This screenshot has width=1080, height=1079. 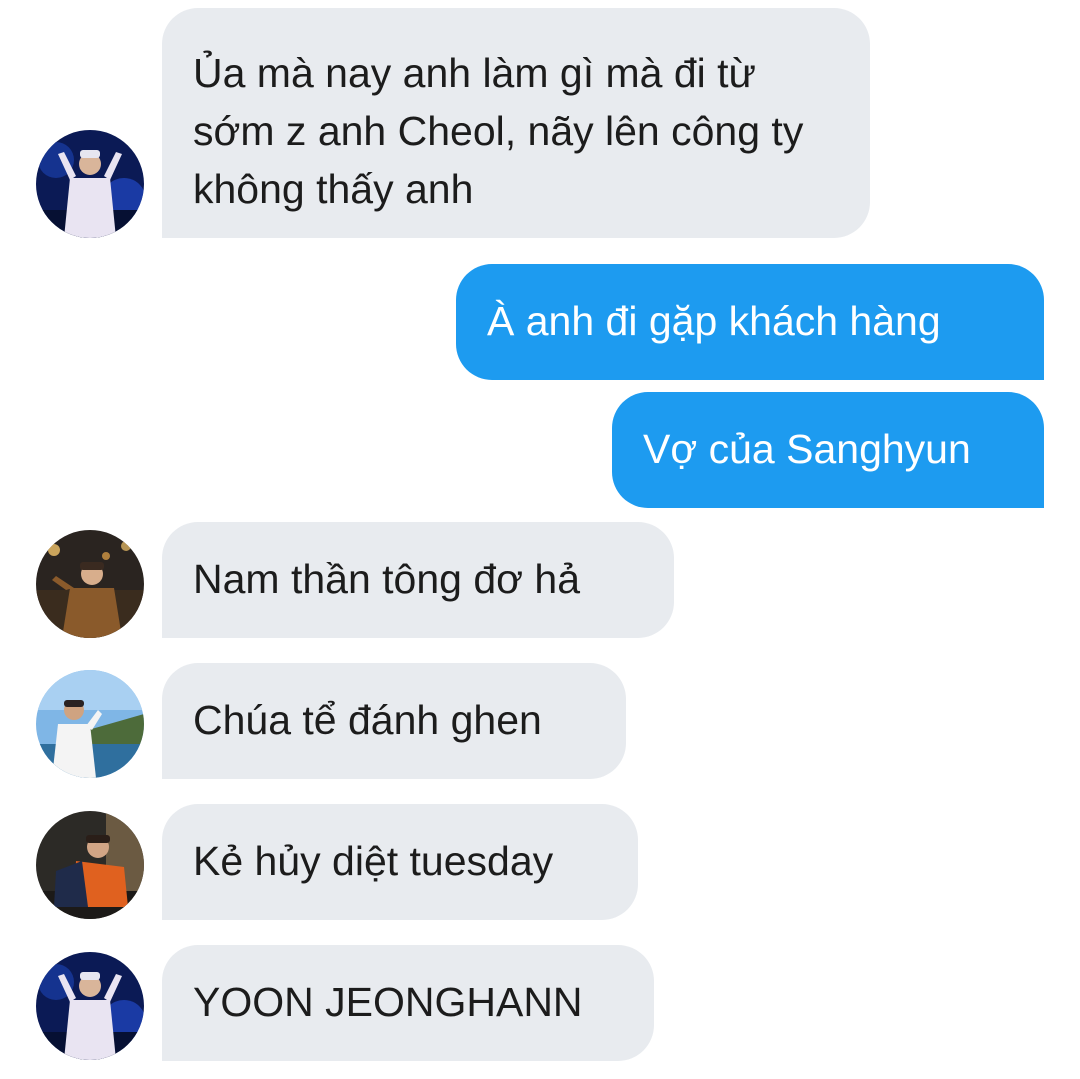 I want to click on message-bubble-incoming: YOON JEONGHANN, so click(x=408, y=1003).